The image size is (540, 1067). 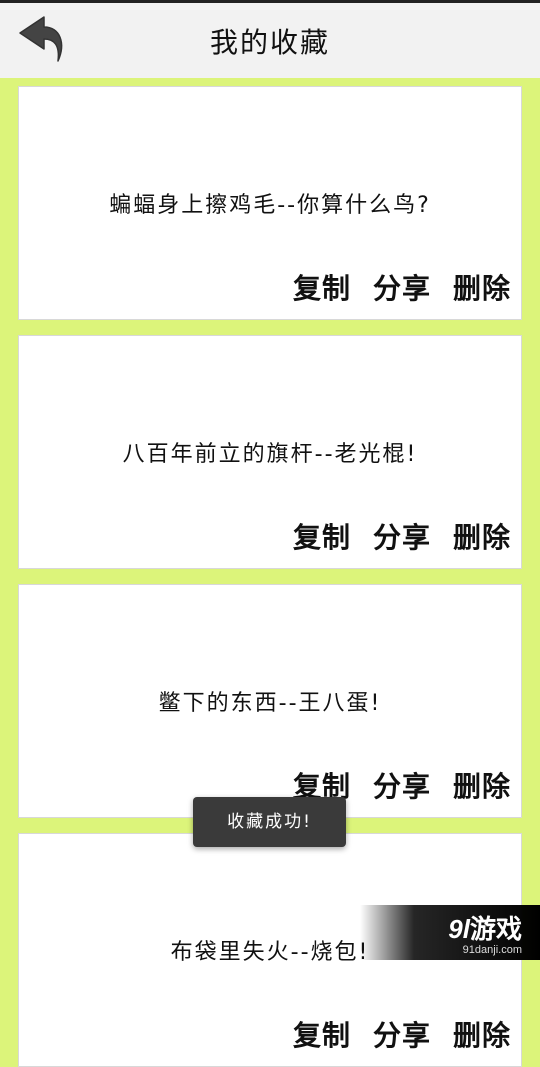 I want to click on favorite-text: 八百年前立的旗杆--老光棍!, so click(x=270, y=452).